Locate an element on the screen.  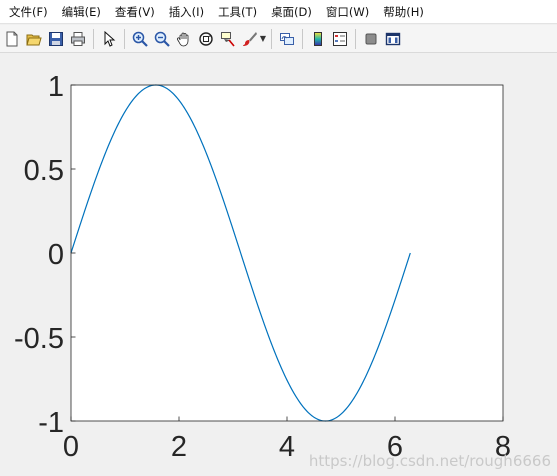
y-tick-label: 0 is located at coordinates (56, 255).